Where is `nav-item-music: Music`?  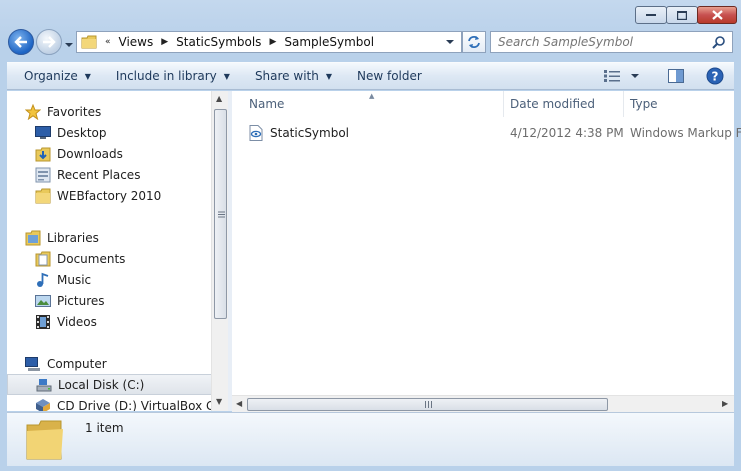 nav-item-music: Music is located at coordinates (109, 279).